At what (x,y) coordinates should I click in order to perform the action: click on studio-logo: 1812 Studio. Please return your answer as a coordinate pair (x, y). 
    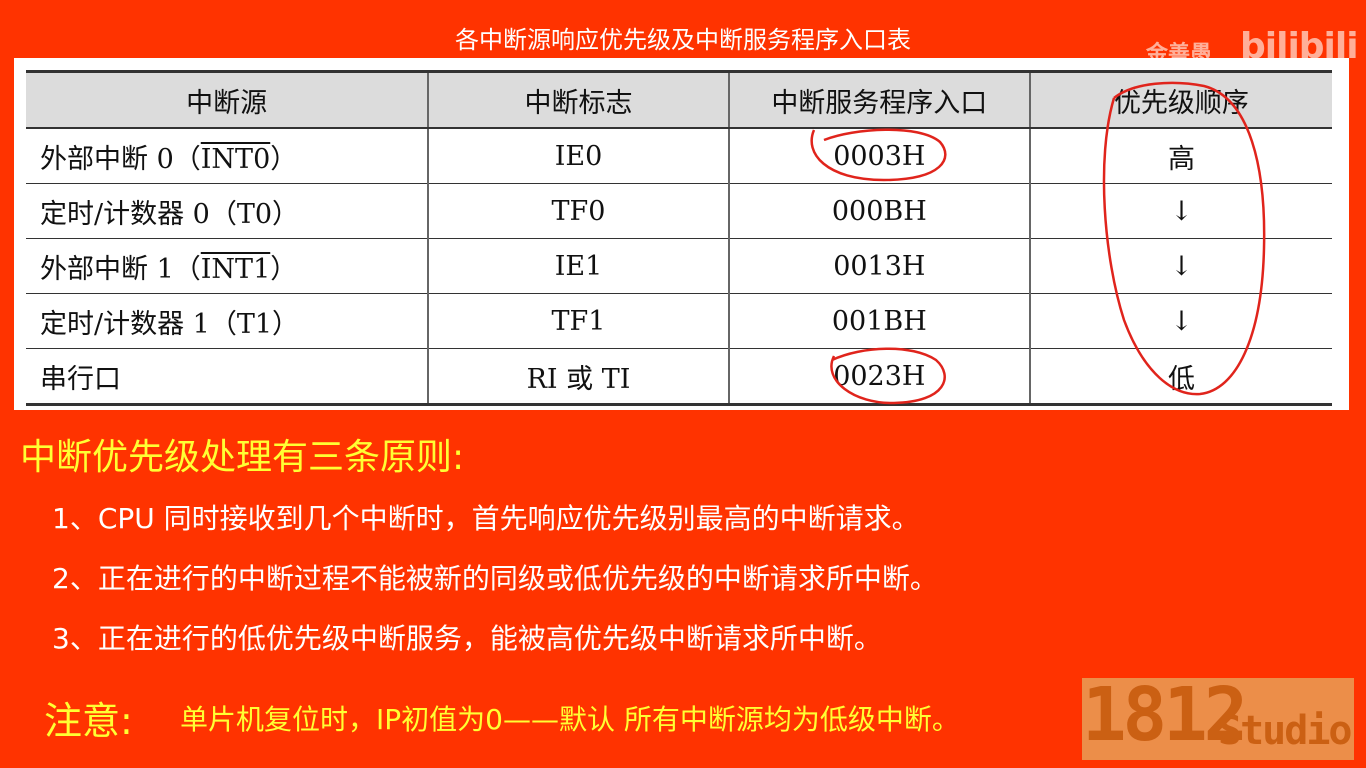
    Looking at the image, I should click on (1218, 716).